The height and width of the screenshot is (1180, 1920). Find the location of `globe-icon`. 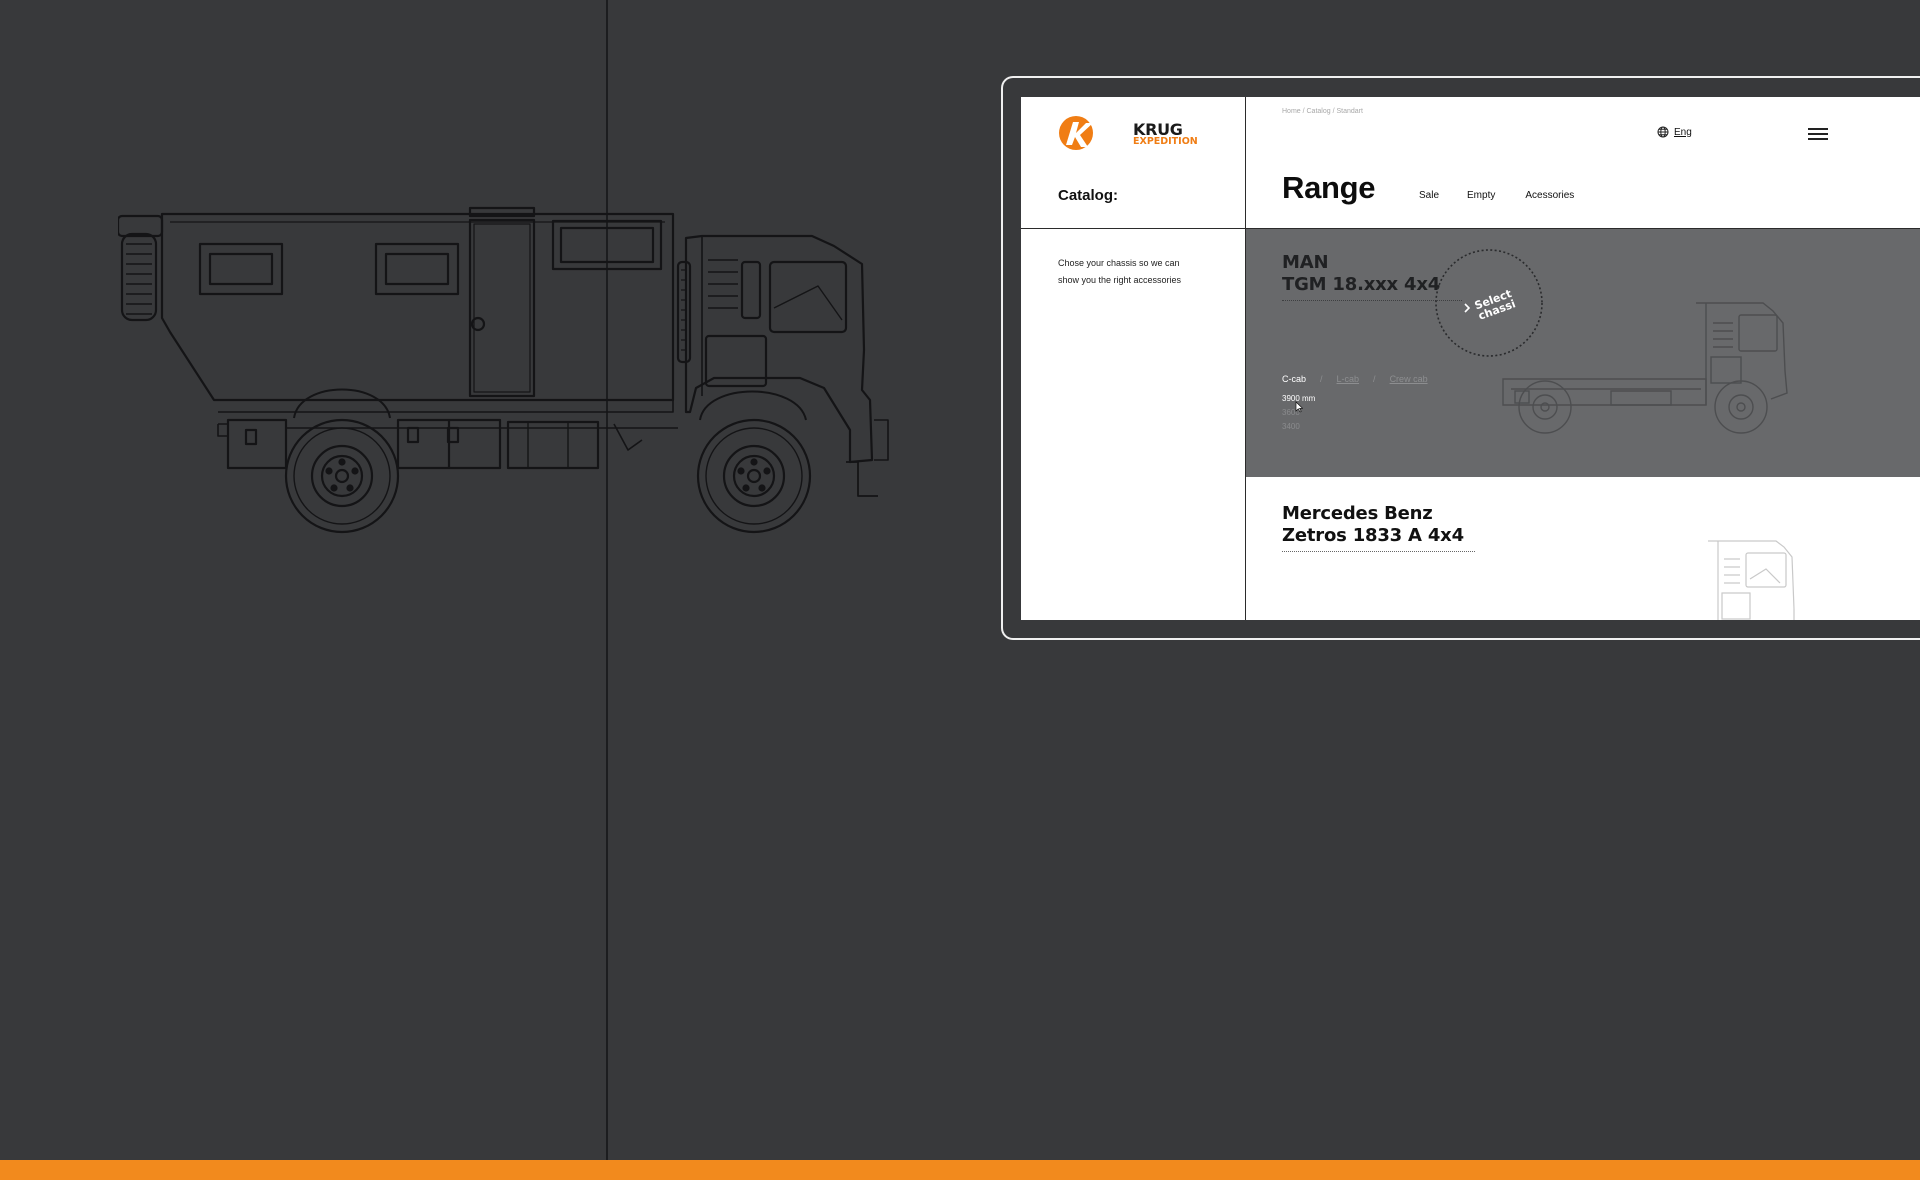

globe-icon is located at coordinates (1663, 132).